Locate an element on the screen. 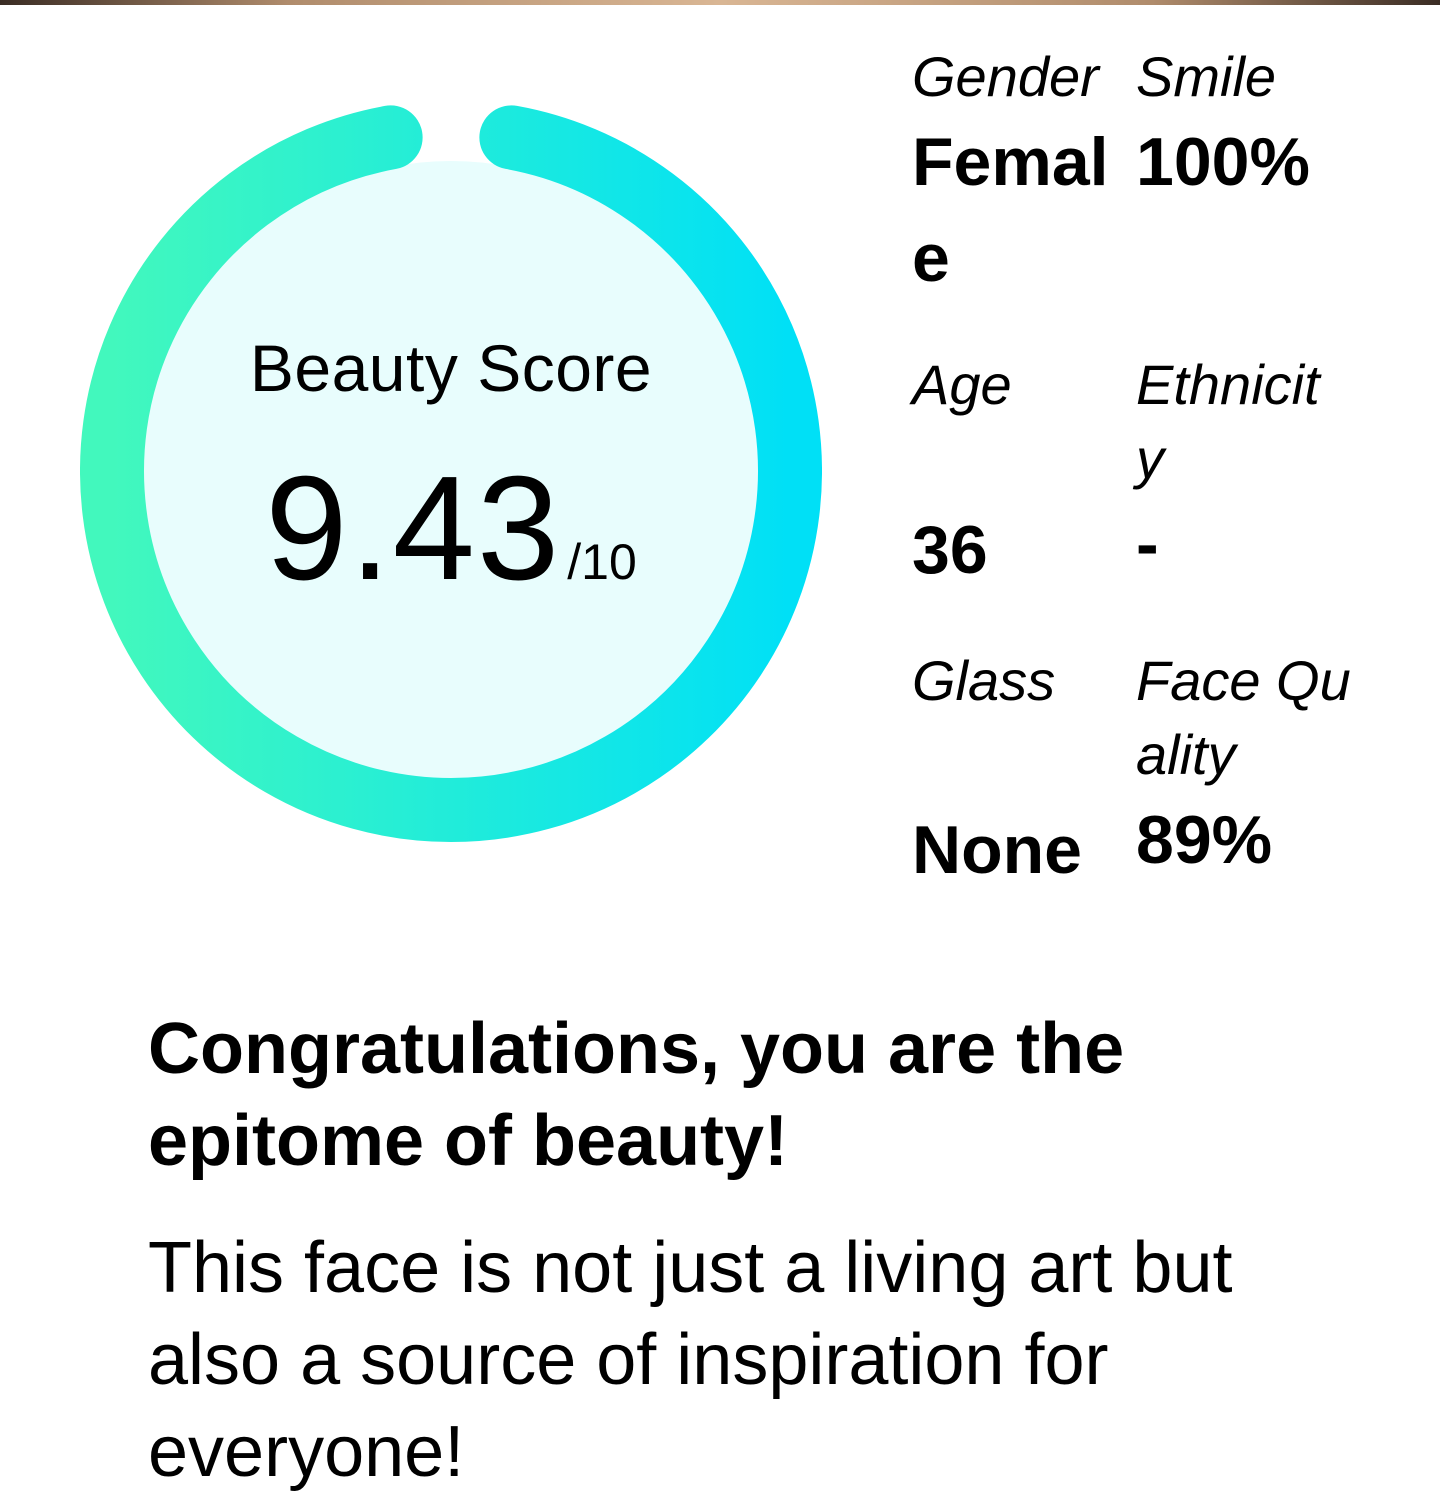 This screenshot has width=1440, height=1498. attribute-value: 36 is located at coordinates (950, 550).